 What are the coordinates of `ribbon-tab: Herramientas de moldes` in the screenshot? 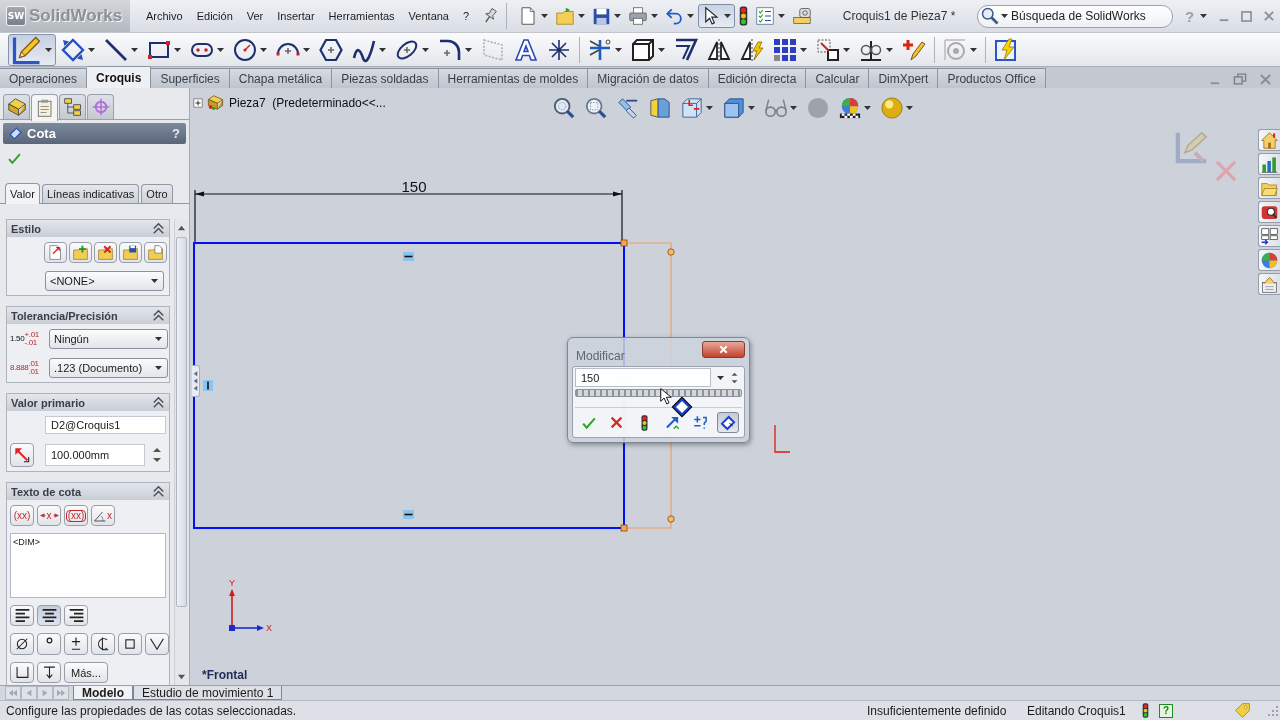 It's located at (513, 78).